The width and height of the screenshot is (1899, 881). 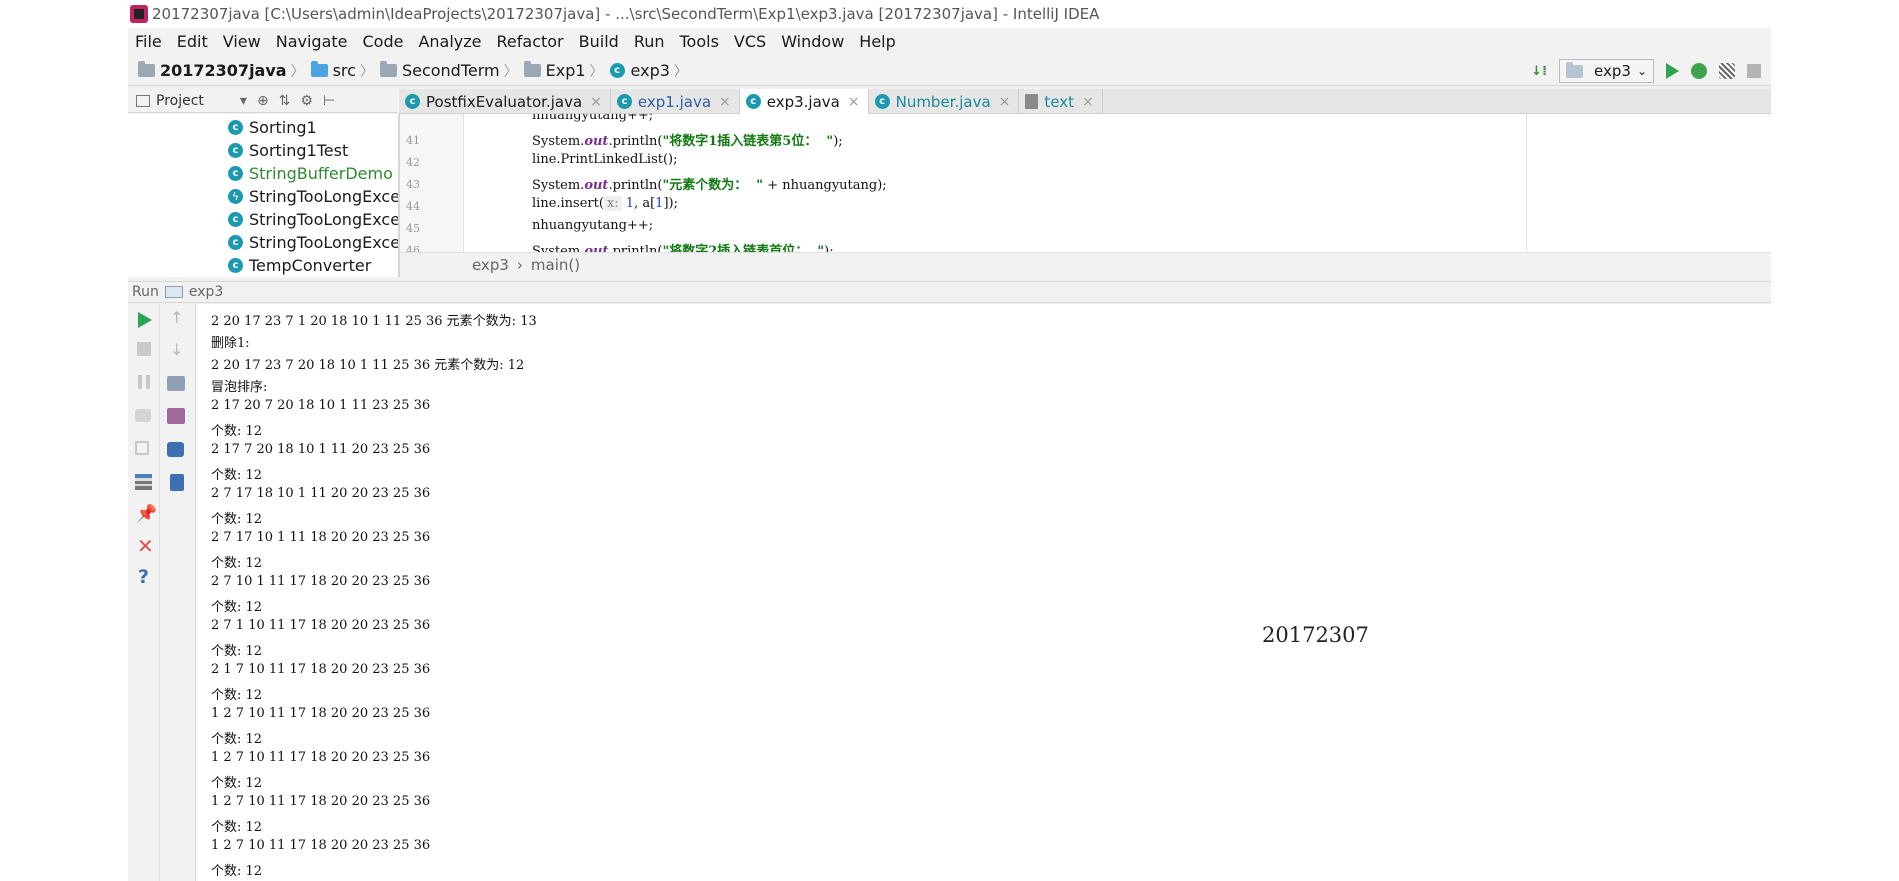 I want to click on exit-icon, so click(x=142, y=448).